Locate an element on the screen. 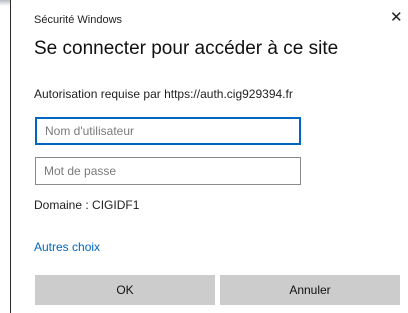 The height and width of the screenshot is (313, 408). more-choices-link: Autres choix is located at coordinates (67, 247).